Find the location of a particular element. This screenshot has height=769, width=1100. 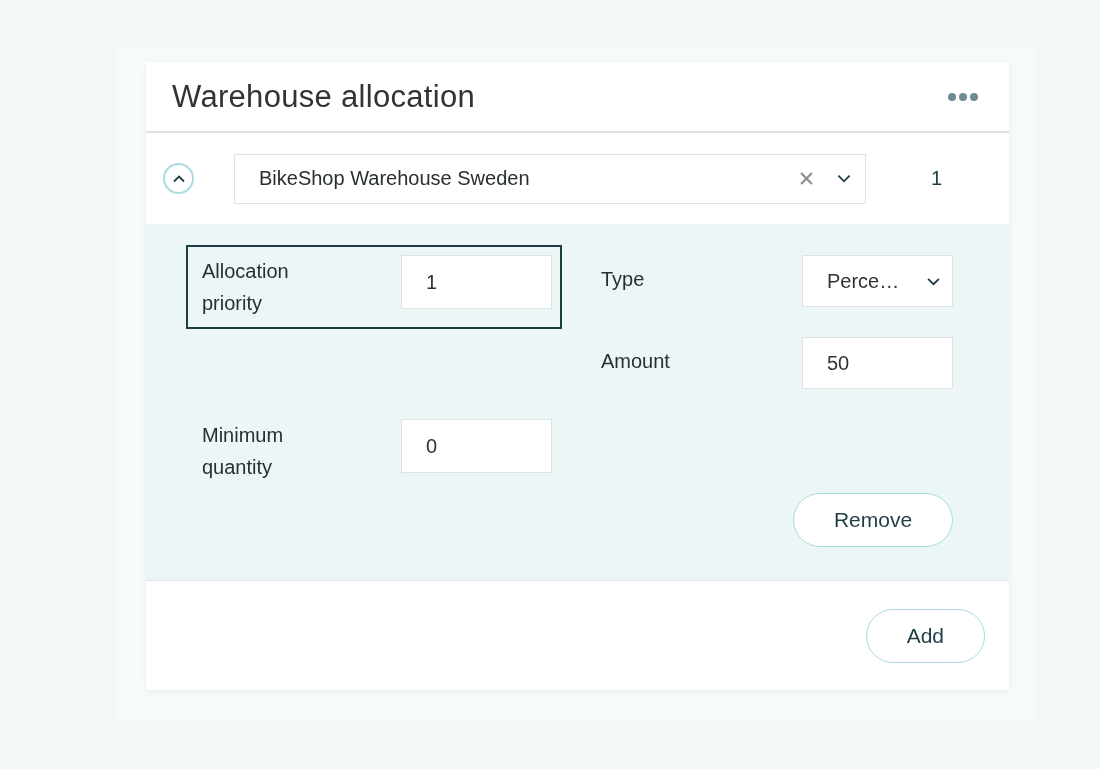

field-label: Minimum quantity is located at coordinates (243, 451).